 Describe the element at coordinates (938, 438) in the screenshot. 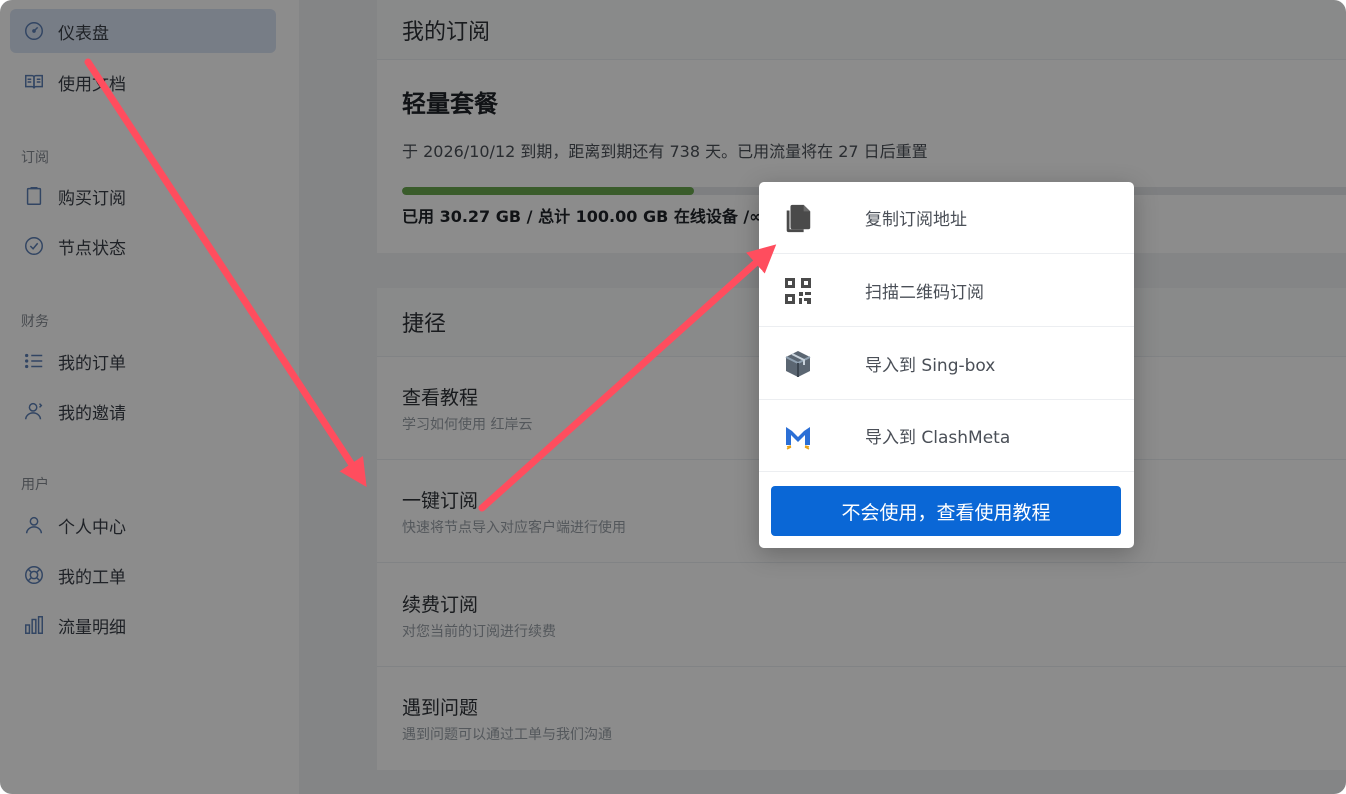

I see `dropdown-item-label: 导入到 ClashMeta` at that location.